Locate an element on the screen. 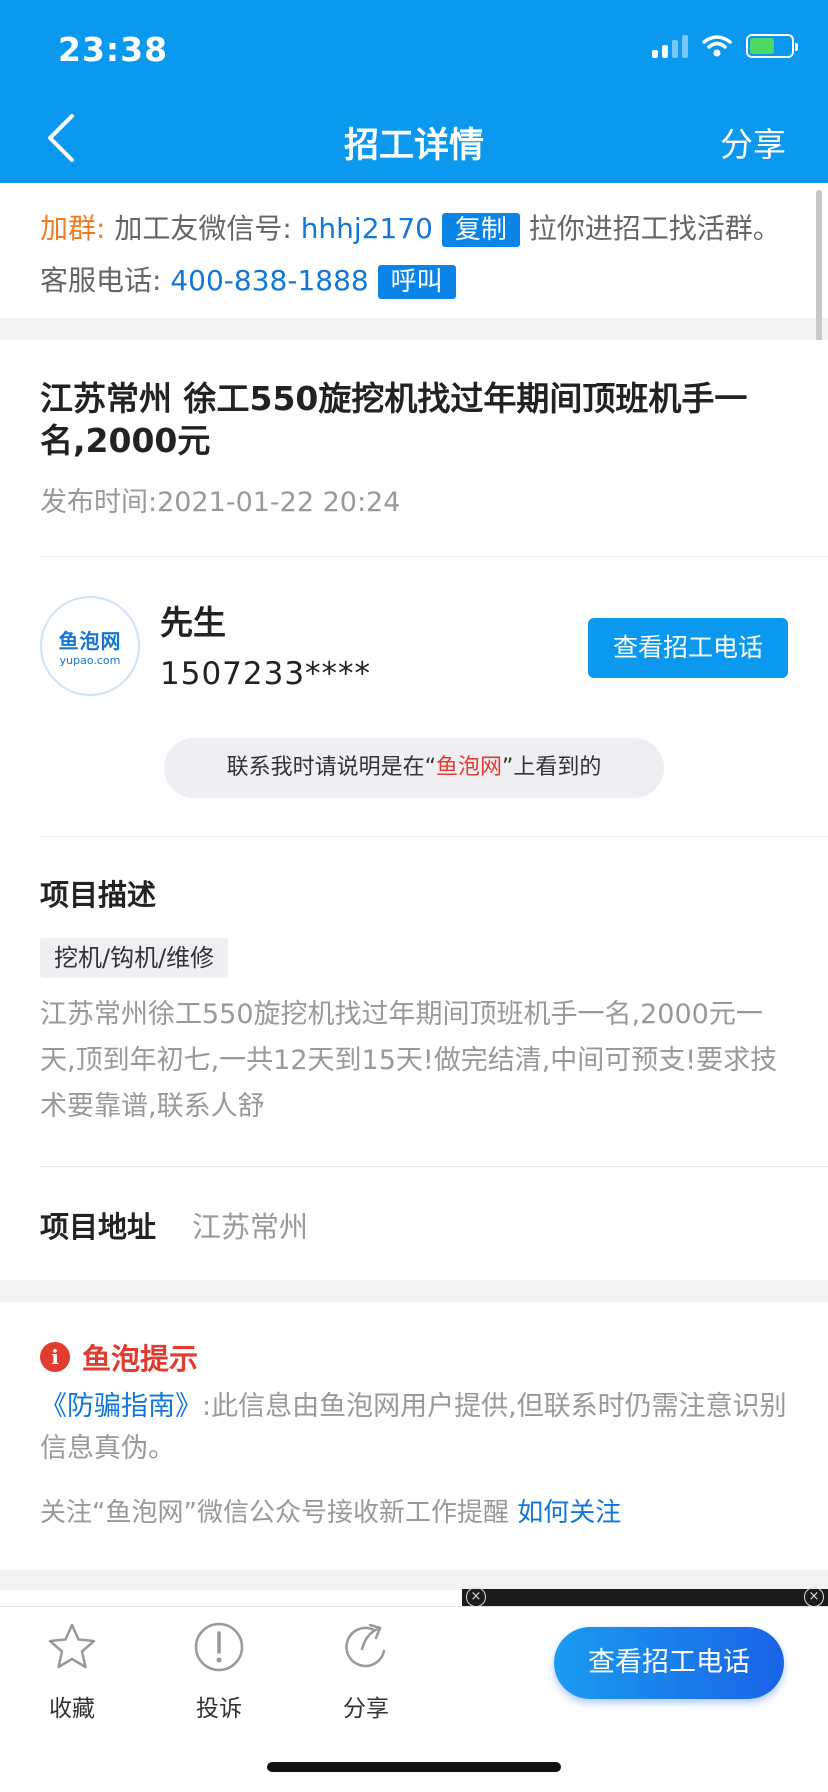 This screenshot has height=1792, width=828. tips-title: 鱼泡提示 is located at coordinates (140, 1359).